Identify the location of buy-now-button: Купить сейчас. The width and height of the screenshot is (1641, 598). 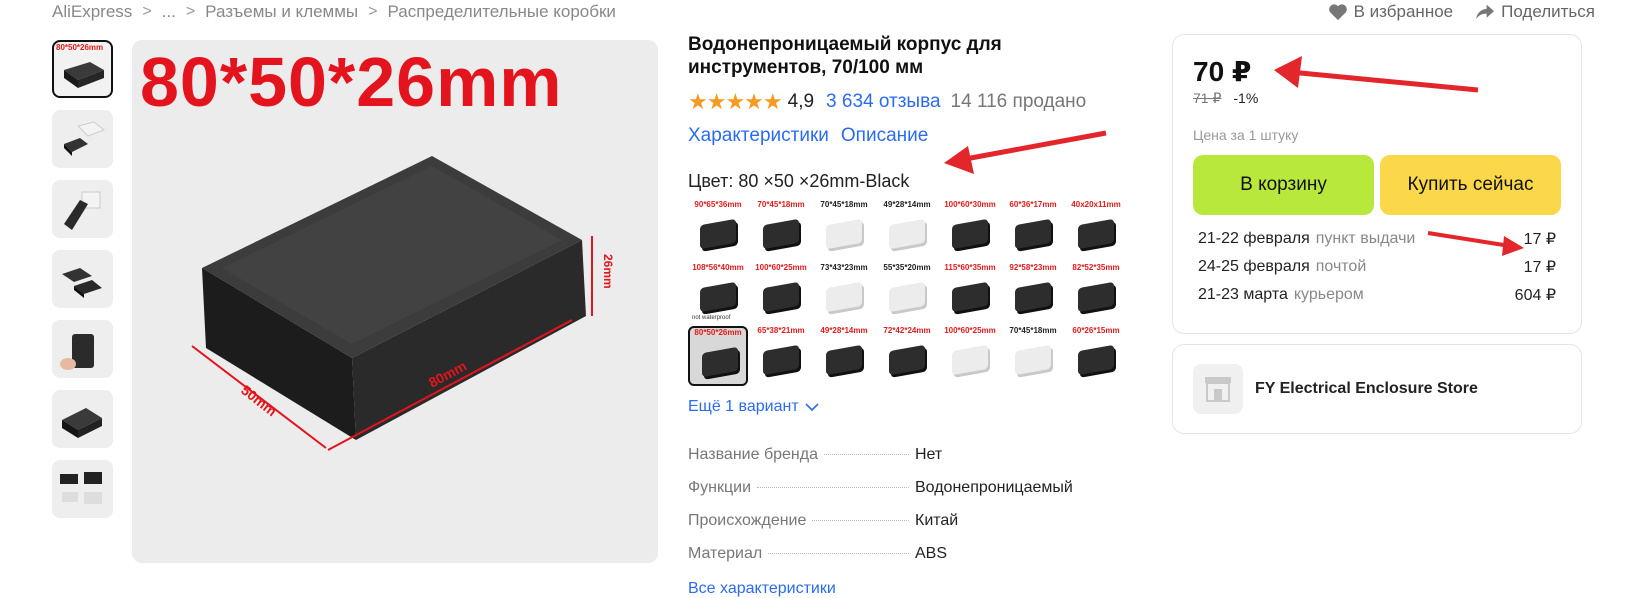
(1470, 185).